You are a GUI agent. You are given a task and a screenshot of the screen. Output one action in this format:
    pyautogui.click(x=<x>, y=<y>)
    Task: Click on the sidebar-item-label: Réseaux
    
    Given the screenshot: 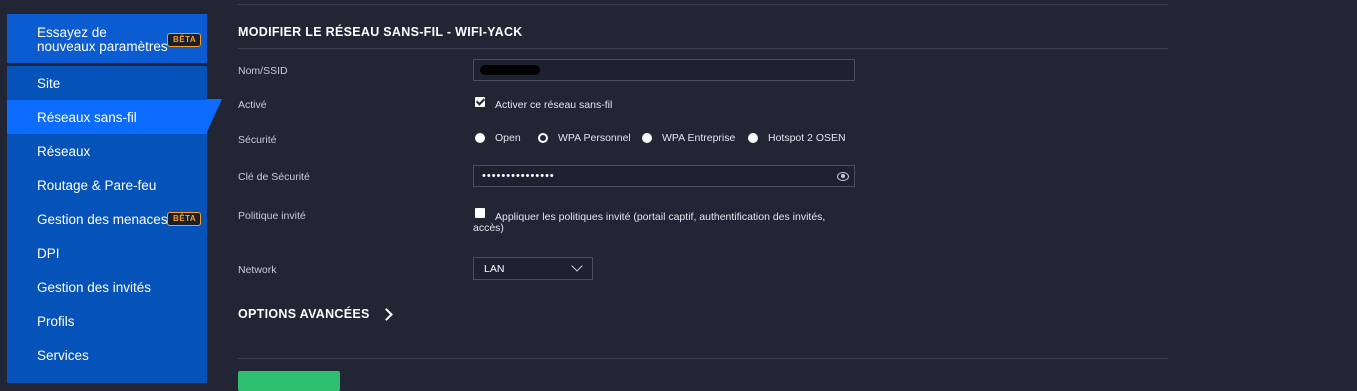 What is the action you would take?
    pyautogui.click(x=64, y=151)
    